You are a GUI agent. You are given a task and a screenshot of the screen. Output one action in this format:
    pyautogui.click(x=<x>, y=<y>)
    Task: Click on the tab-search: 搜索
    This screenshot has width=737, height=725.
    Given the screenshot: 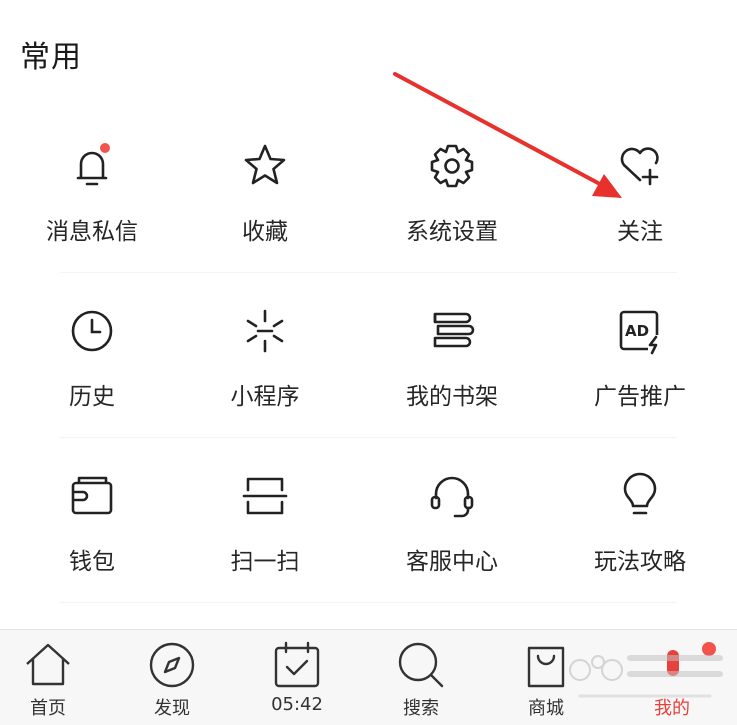 What is the action you would take?
    pyautogui.click(x=421, y=681)
    